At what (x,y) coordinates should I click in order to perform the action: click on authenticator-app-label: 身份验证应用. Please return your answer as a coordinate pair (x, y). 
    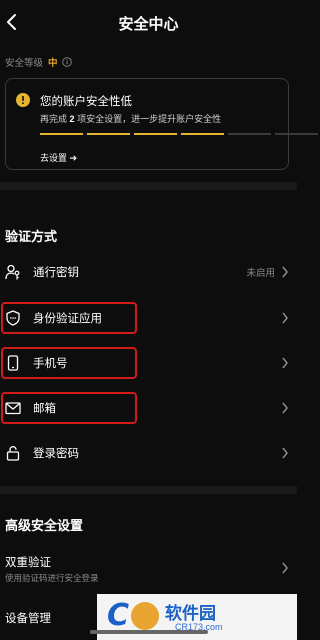
    Looking at the image, I should click on (67, 319).